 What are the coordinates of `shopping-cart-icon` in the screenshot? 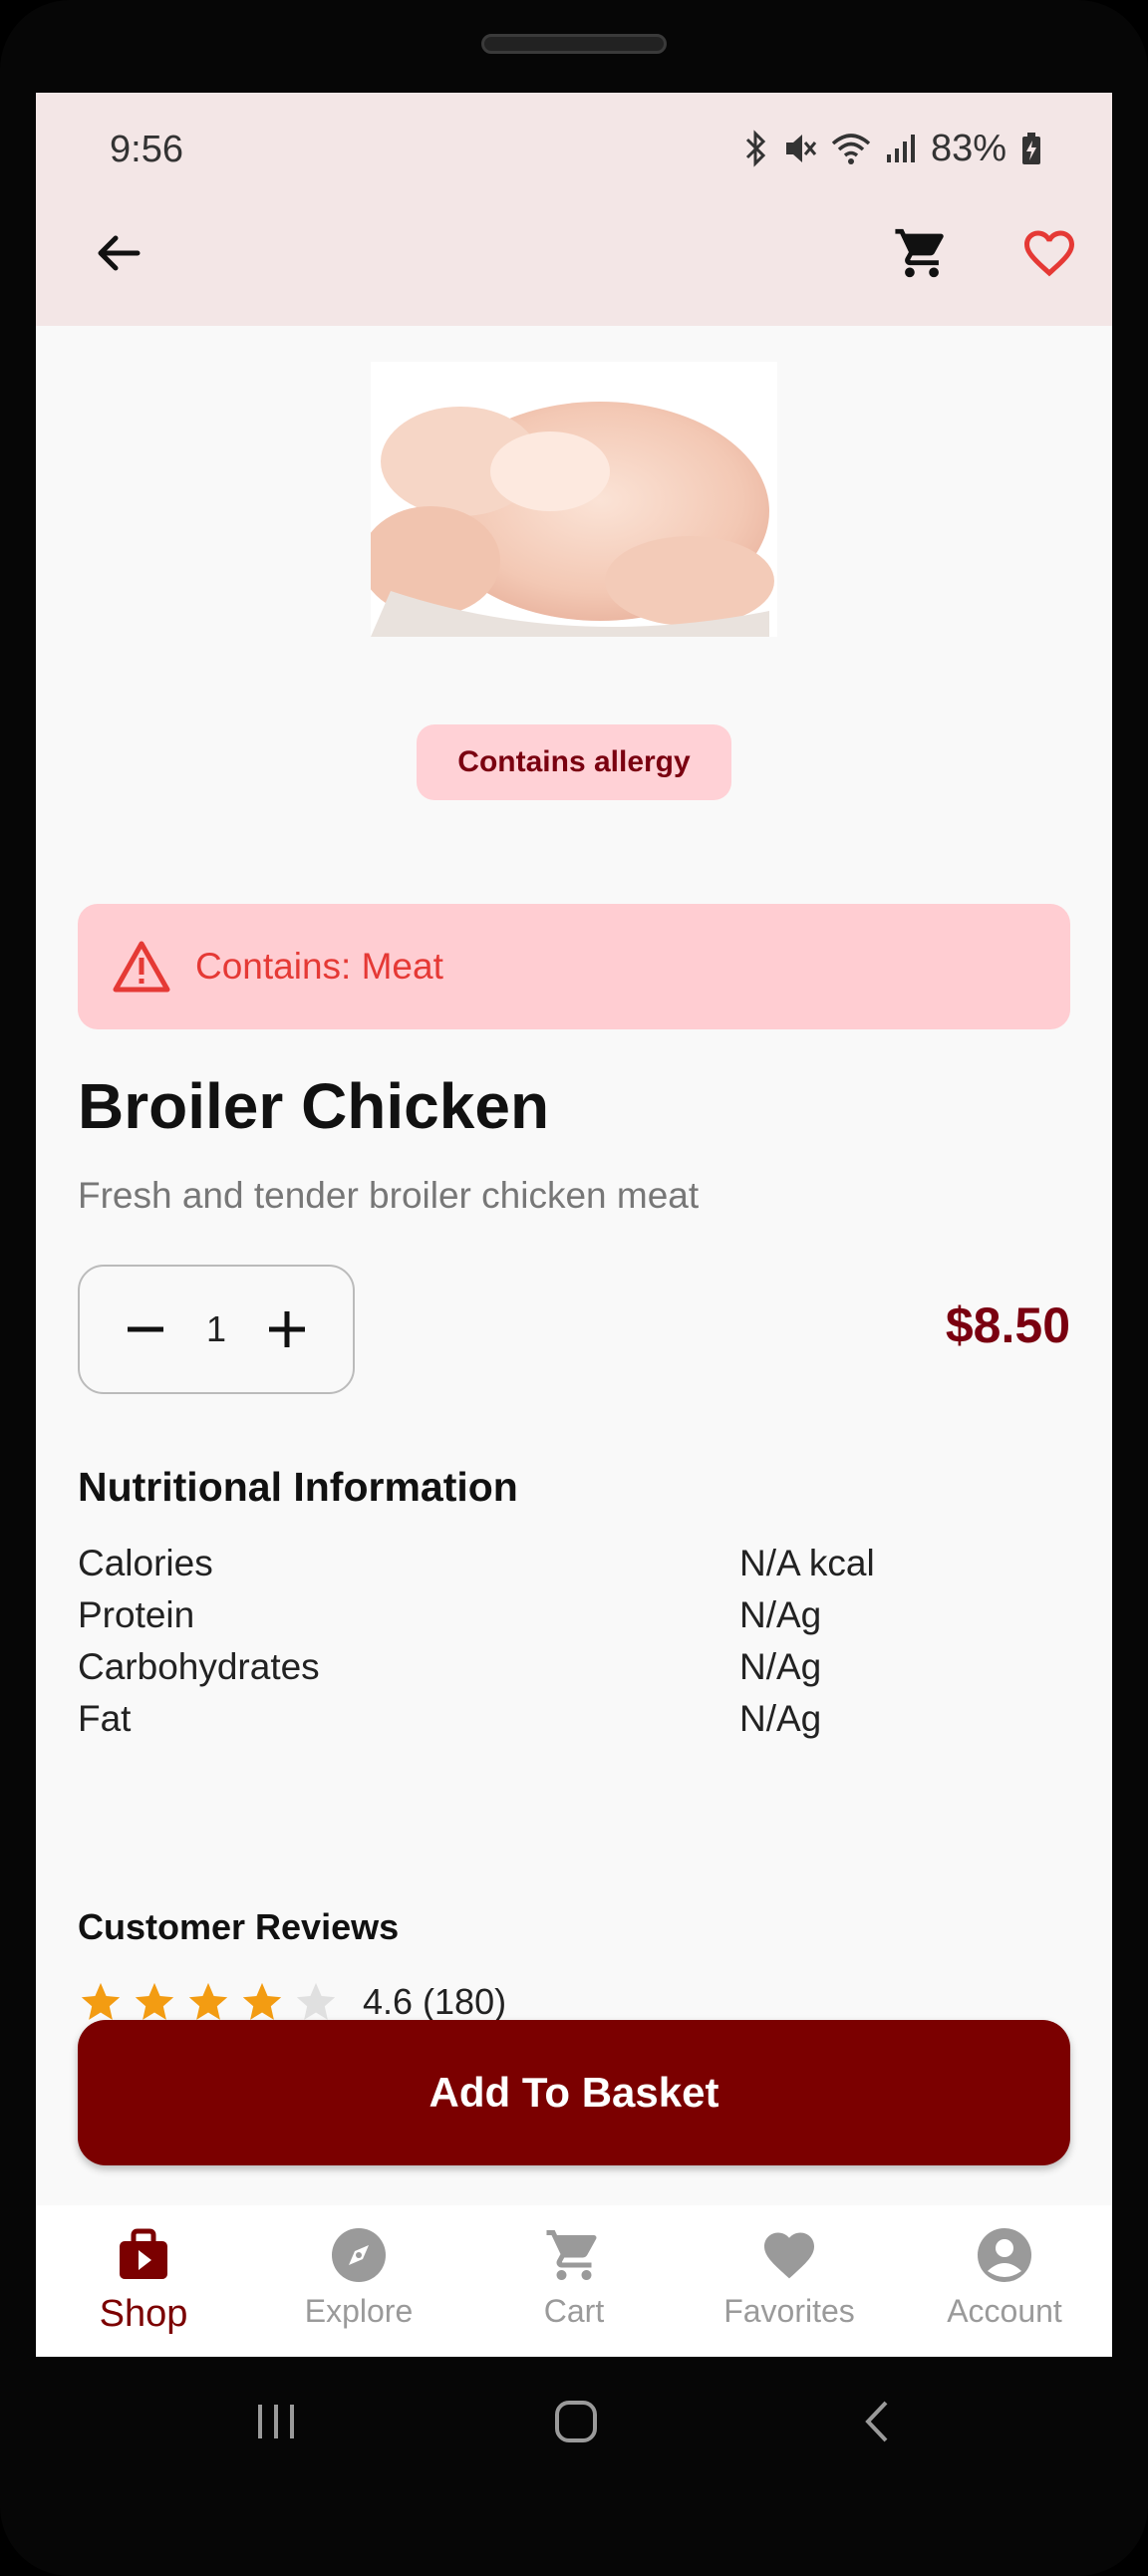 It's located at (919, 253).